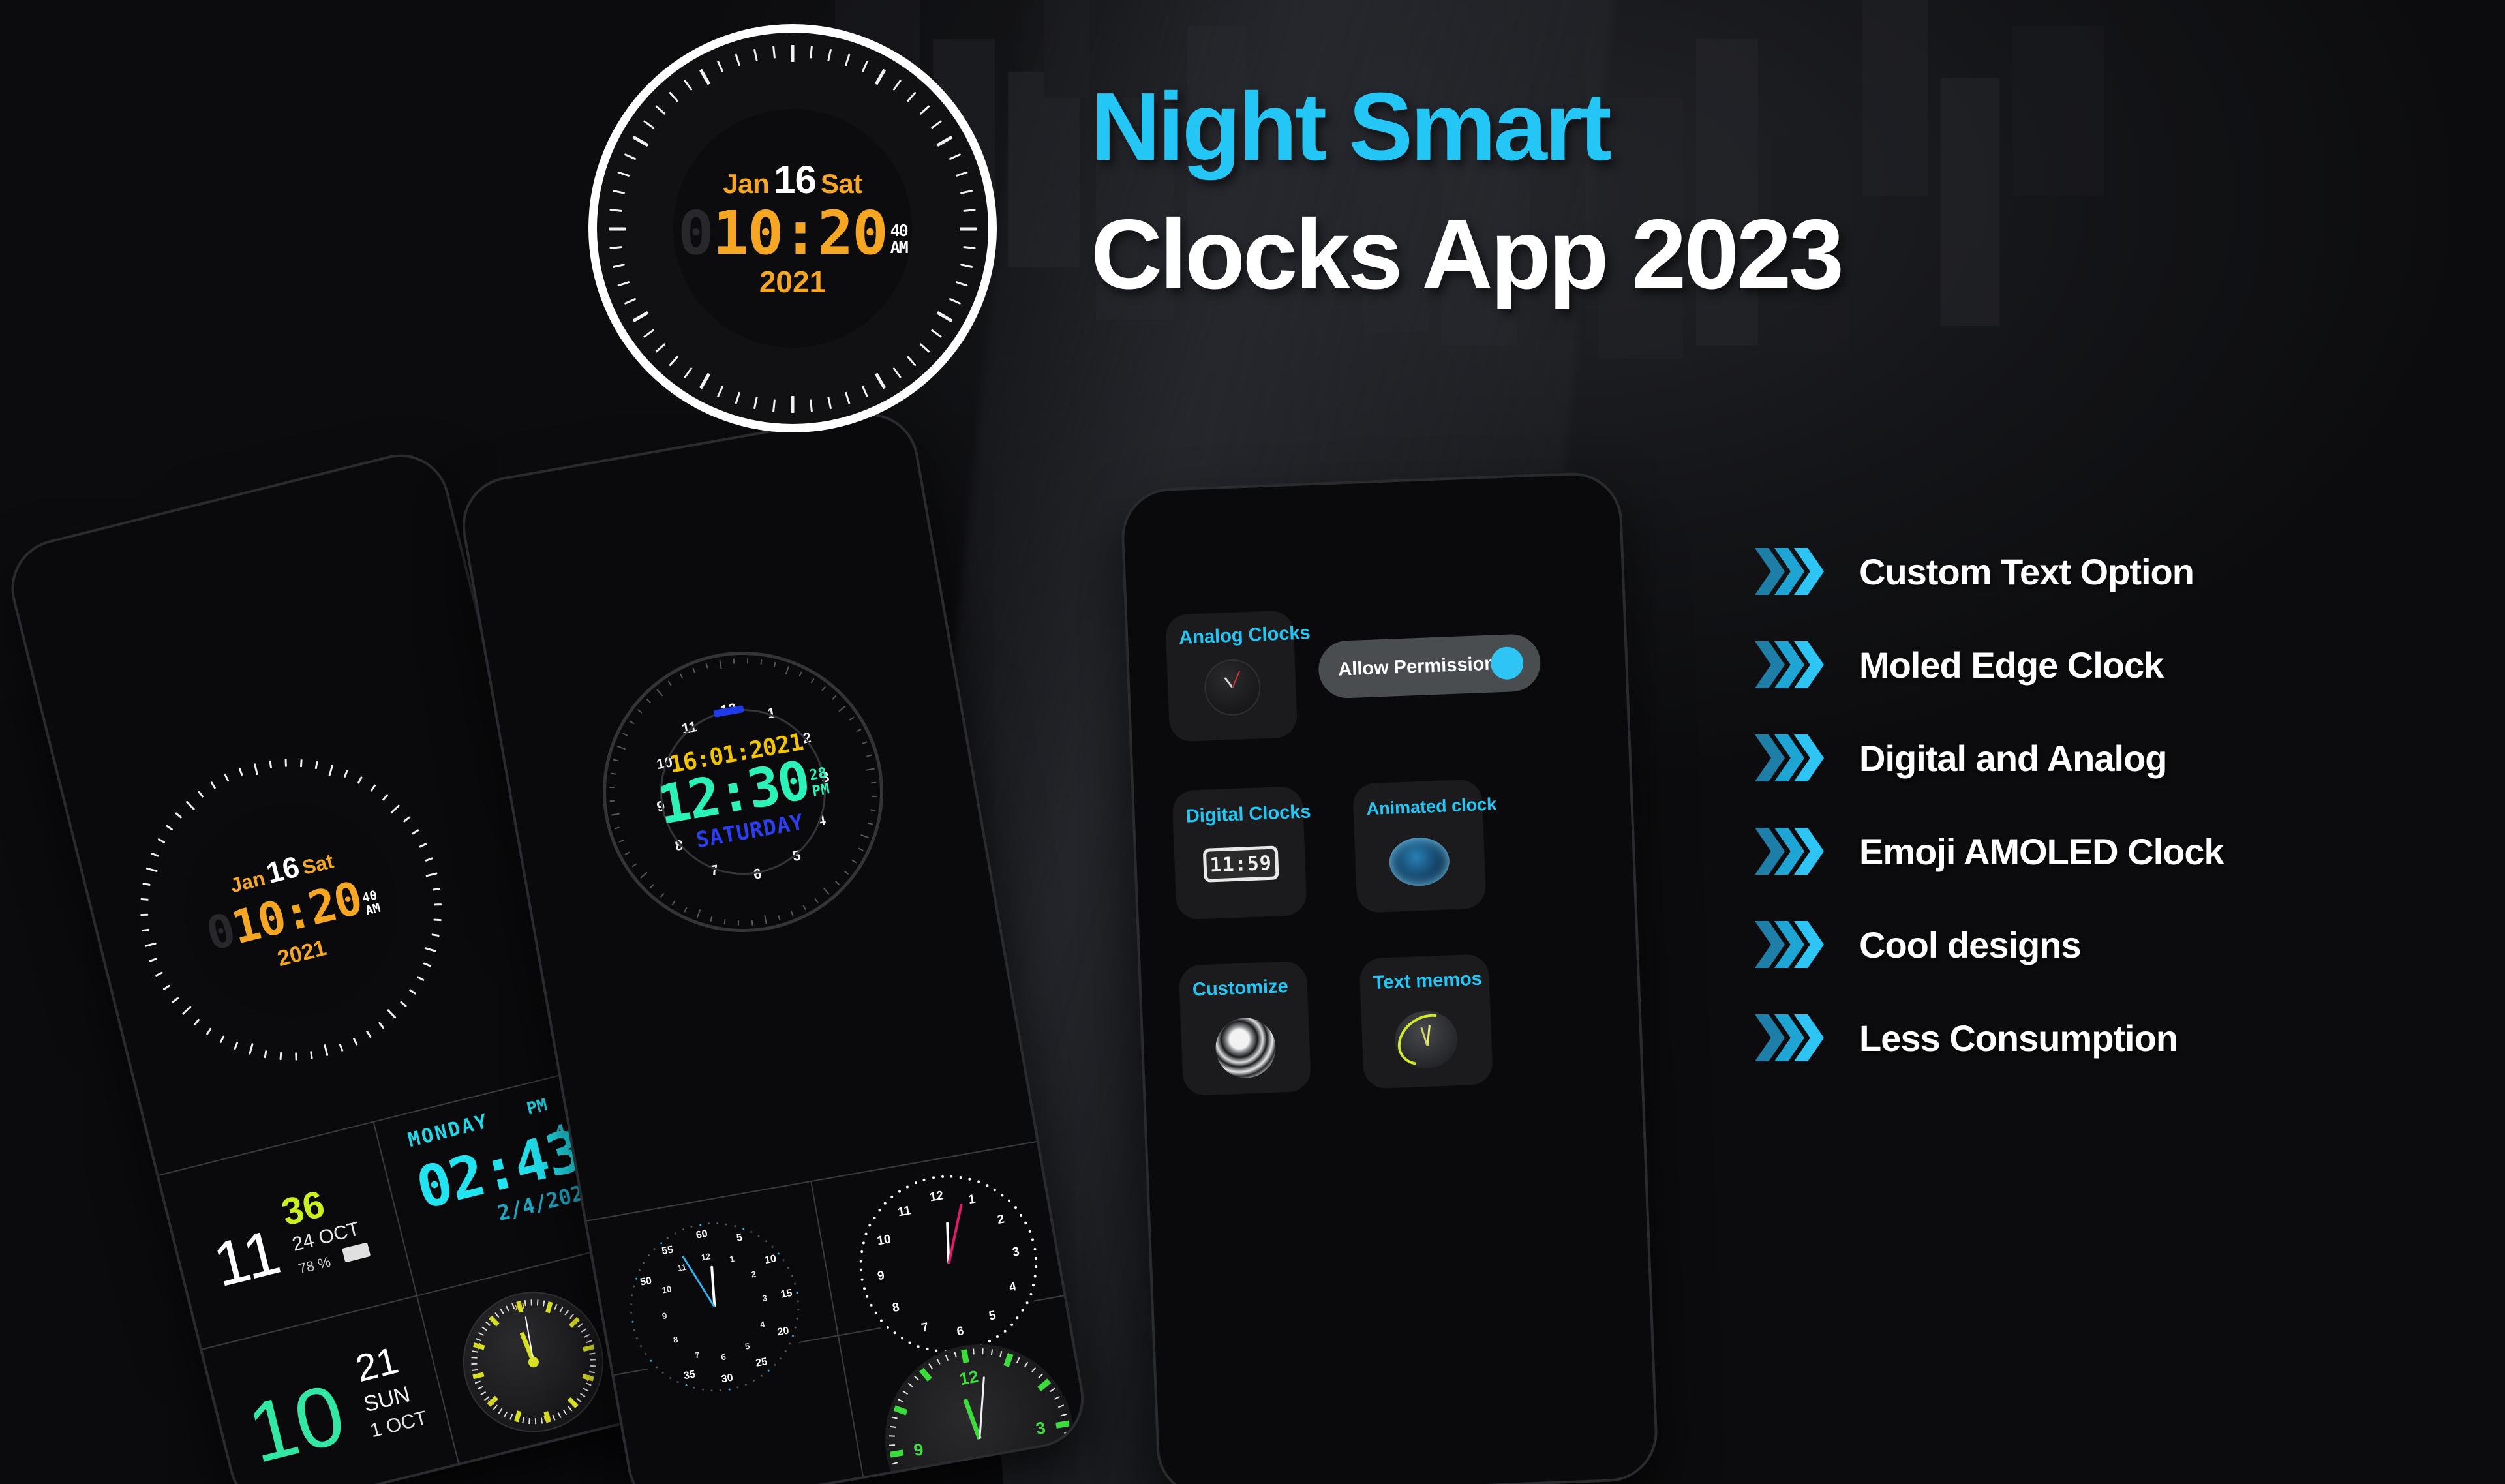 Image resolution: width=2505 pixels, height=1484 pixels. I want to click on animated-clock-icon, so click(1419, 861).